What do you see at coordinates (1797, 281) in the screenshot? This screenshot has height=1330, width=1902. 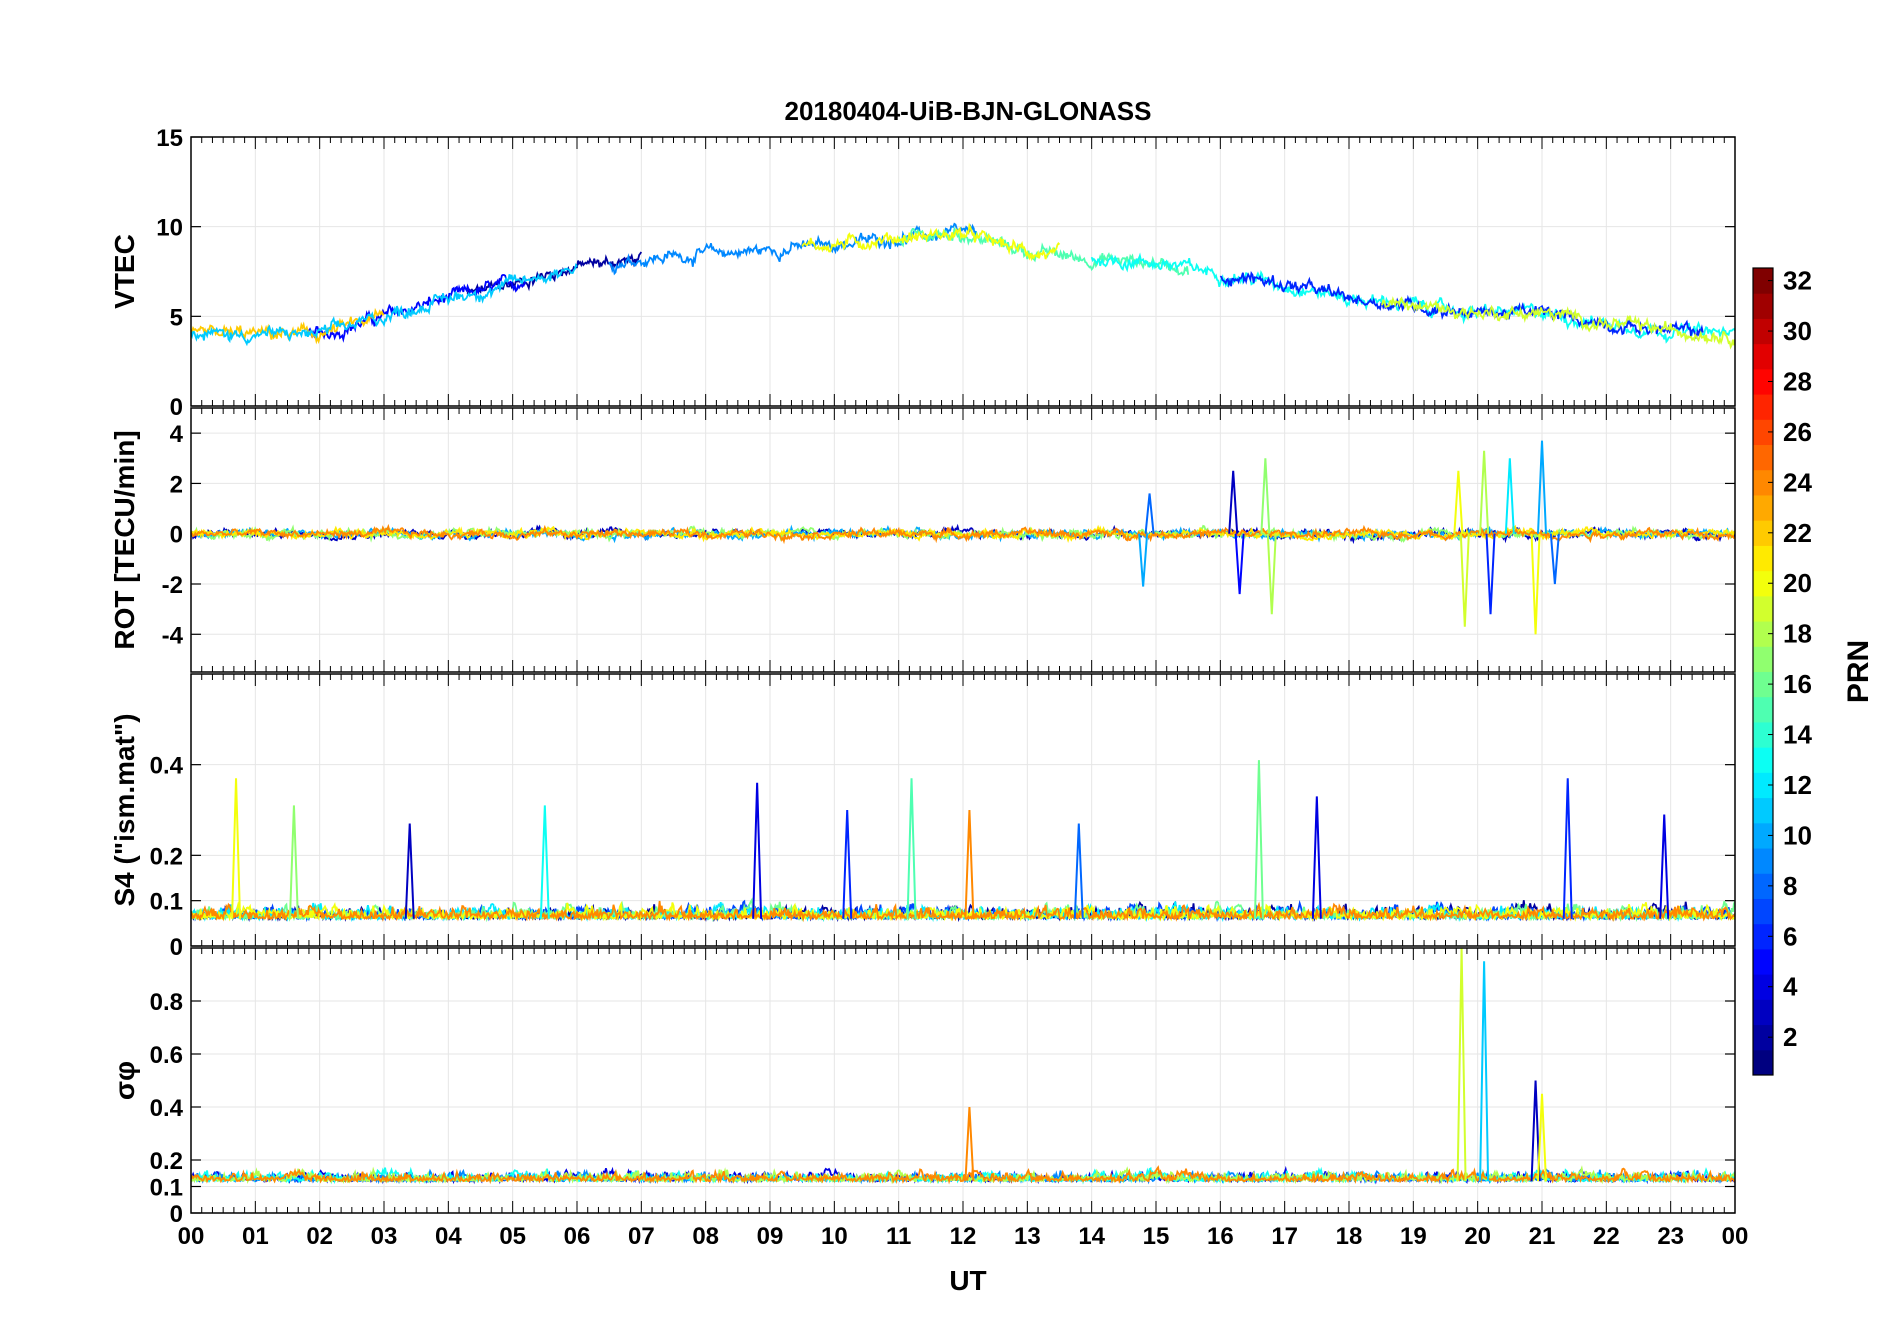 I see `colorbar-tick-label: 32` at bounding box center [1797, 281].